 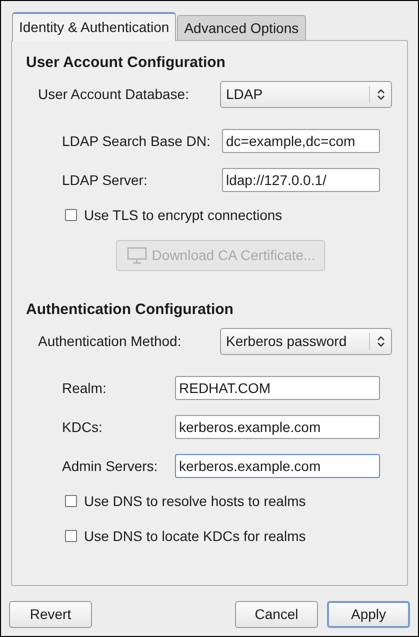 What do you see at coordinates (195, 501) in the screenshot?
I see `checkbox-label: Use DNS to resolve hosts to realms` at bounding box center [195, 501].